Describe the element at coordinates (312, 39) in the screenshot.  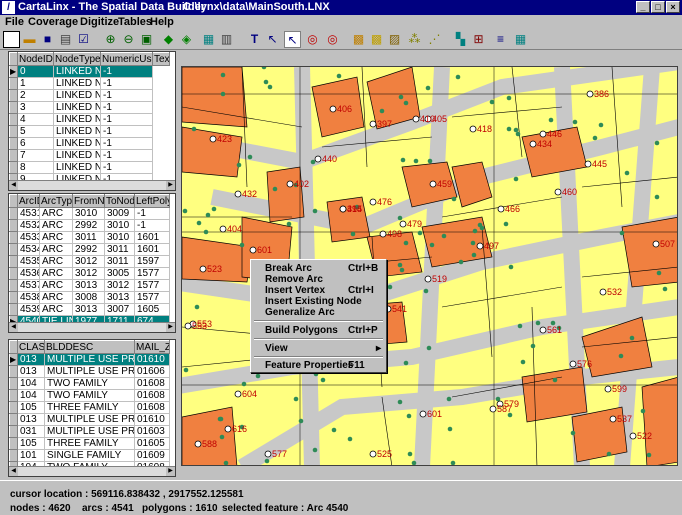
I see `target-icon: ◎` at that location.